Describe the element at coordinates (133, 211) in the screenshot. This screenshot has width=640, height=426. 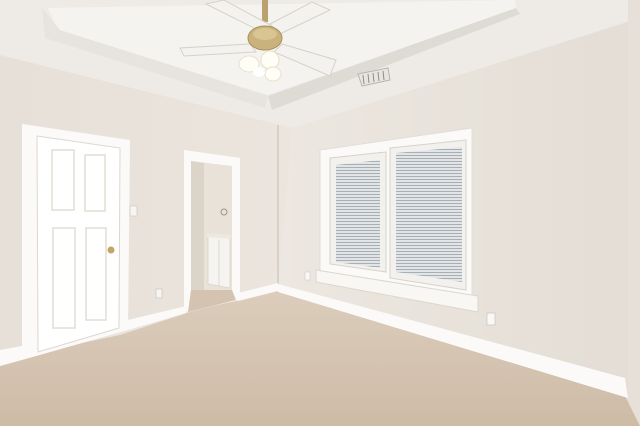
I see `light-switch-icon` at that location.